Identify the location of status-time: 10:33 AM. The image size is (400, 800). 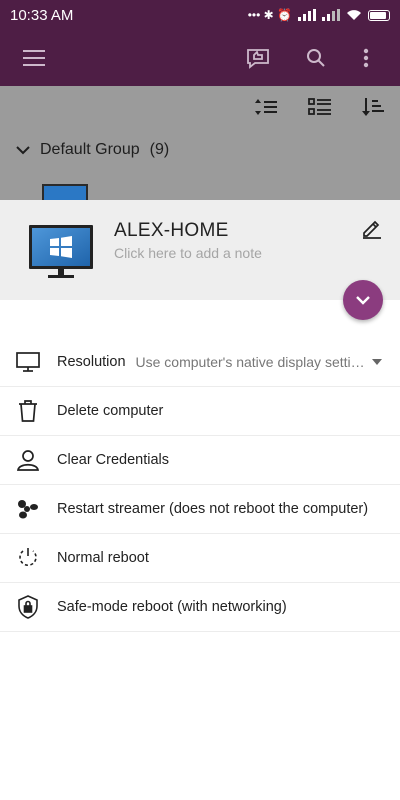
(42, 15).